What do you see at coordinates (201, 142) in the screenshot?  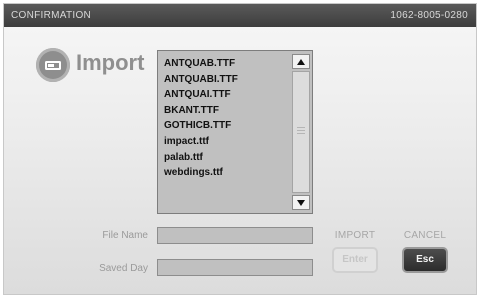 I see `file-list-item: impact.ttf` at bounding box center [201, 142].